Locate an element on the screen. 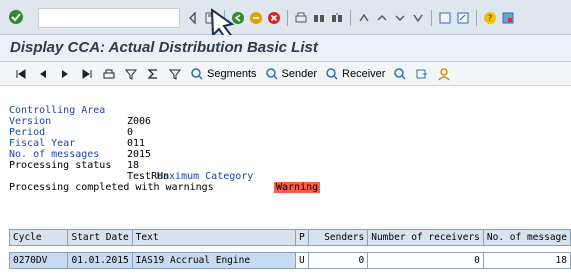 This screenshot has height=280, width=571. column-header-text: Text is located at coordinates (214, 237).